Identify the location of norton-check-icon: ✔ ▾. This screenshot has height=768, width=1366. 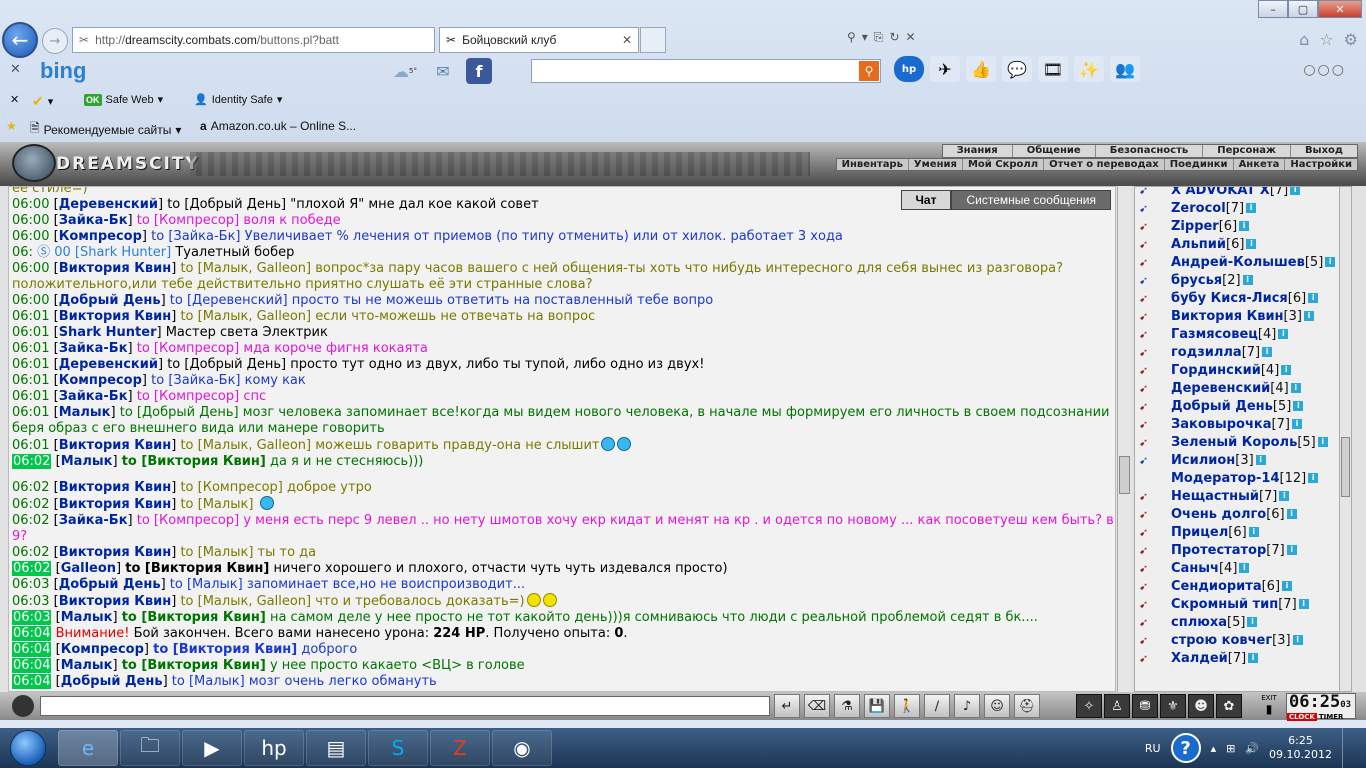
(42, 101).